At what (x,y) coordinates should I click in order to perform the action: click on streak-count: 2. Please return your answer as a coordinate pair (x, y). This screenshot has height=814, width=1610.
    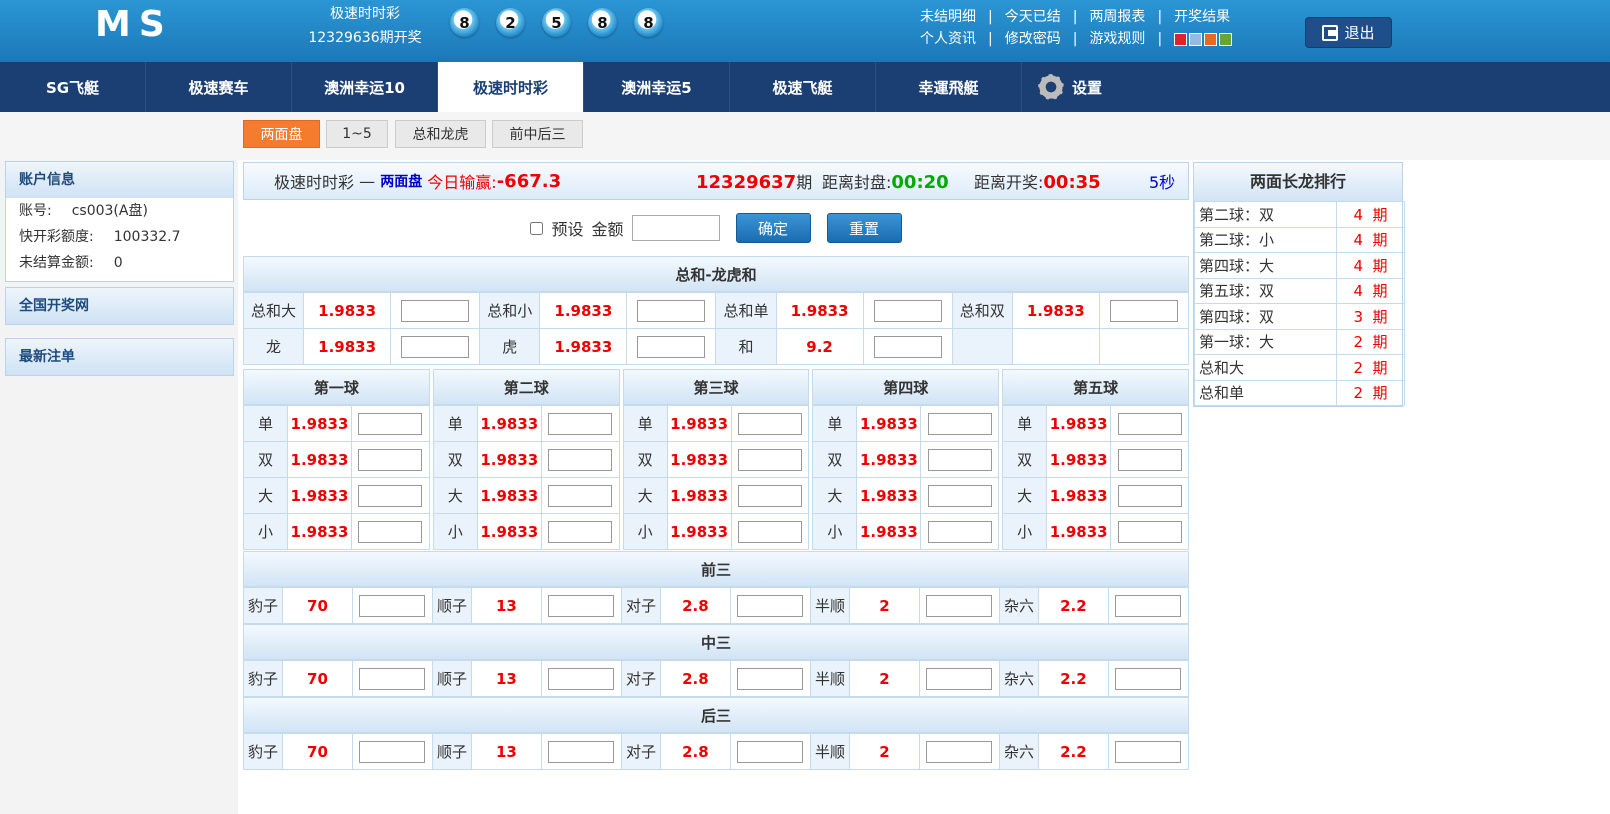
    Looking at the image, I should click on (1358, 393).